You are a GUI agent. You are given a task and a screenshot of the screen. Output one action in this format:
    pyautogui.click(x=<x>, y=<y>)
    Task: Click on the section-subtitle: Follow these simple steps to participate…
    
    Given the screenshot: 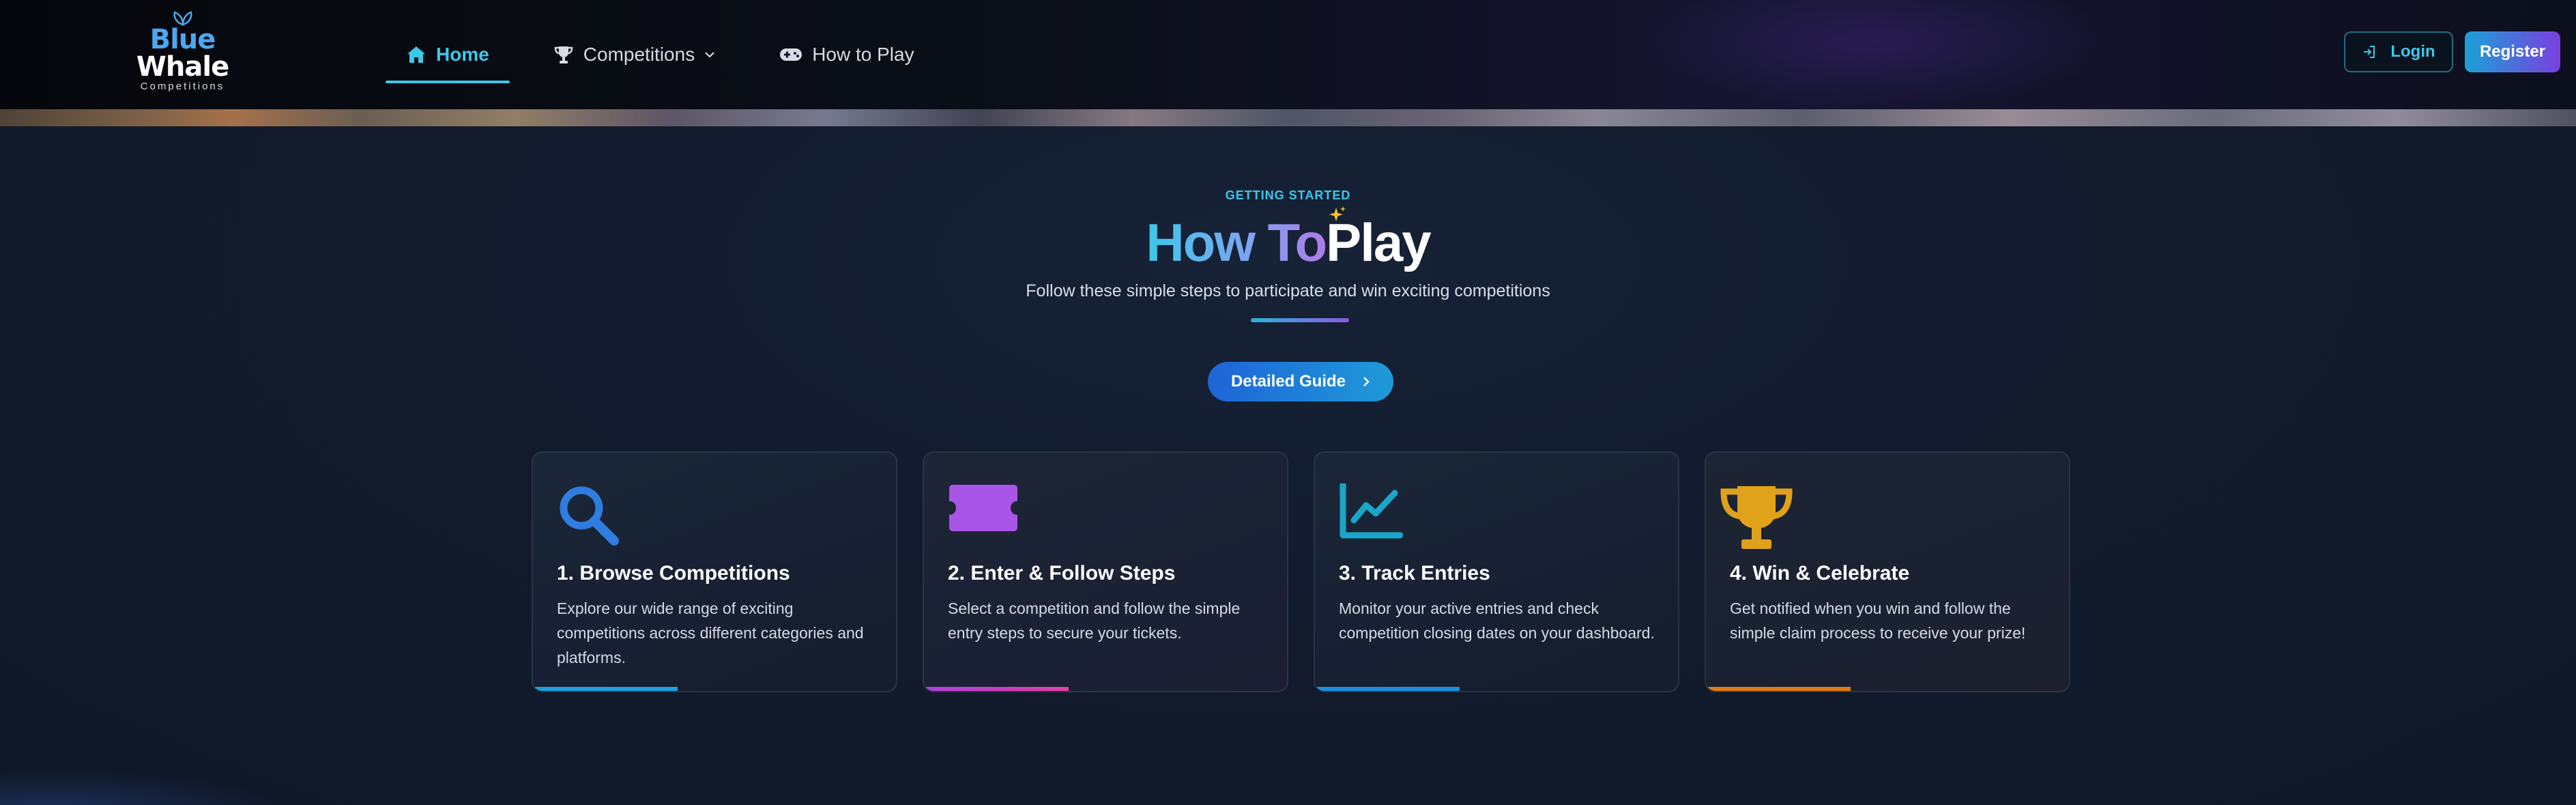 What is the action you would take?
    pyautogui.click(x=1288, y=290)
    